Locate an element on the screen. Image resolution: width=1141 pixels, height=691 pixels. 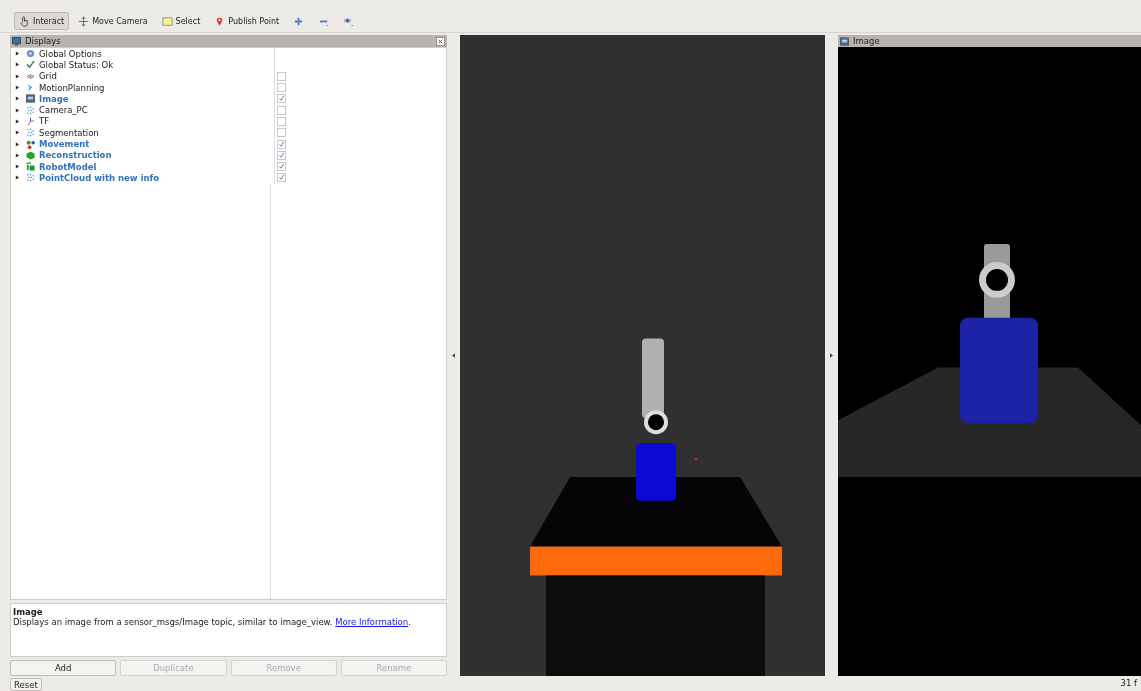
close-icon is located at coordinates (440, 41).